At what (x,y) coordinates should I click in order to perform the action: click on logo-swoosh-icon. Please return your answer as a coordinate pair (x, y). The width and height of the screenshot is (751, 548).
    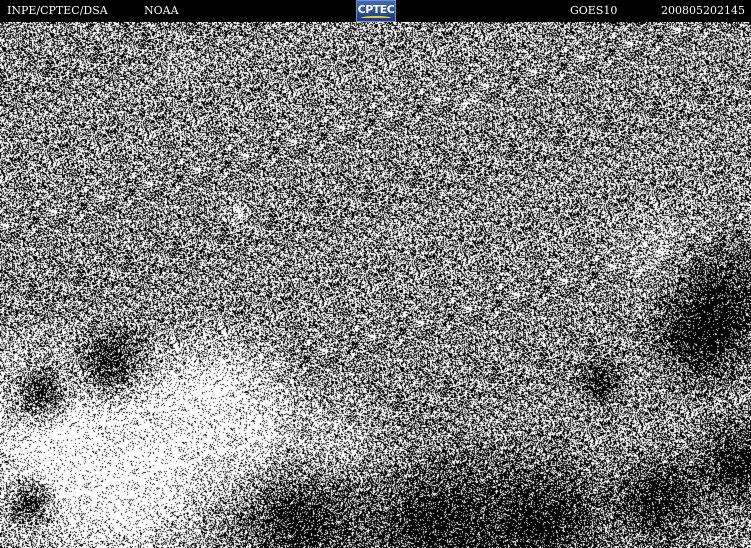
    Looking at the image, I should click on (376, 18).